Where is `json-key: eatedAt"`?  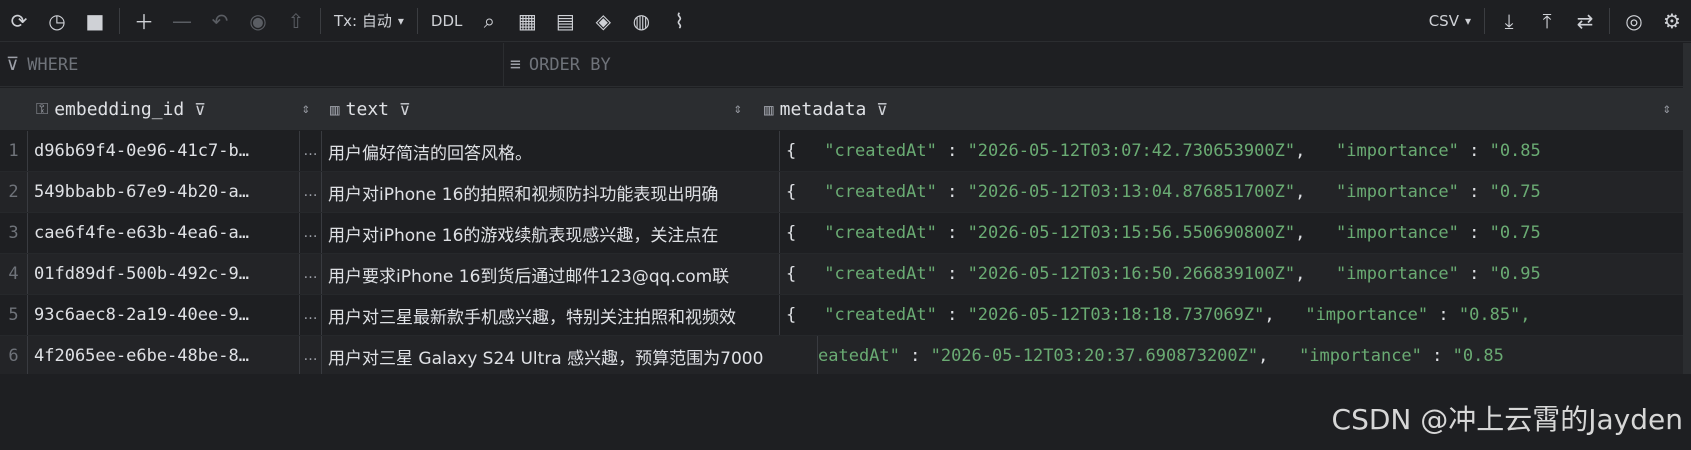 json-key: eatedAt" is located at coordinates (859, 356).